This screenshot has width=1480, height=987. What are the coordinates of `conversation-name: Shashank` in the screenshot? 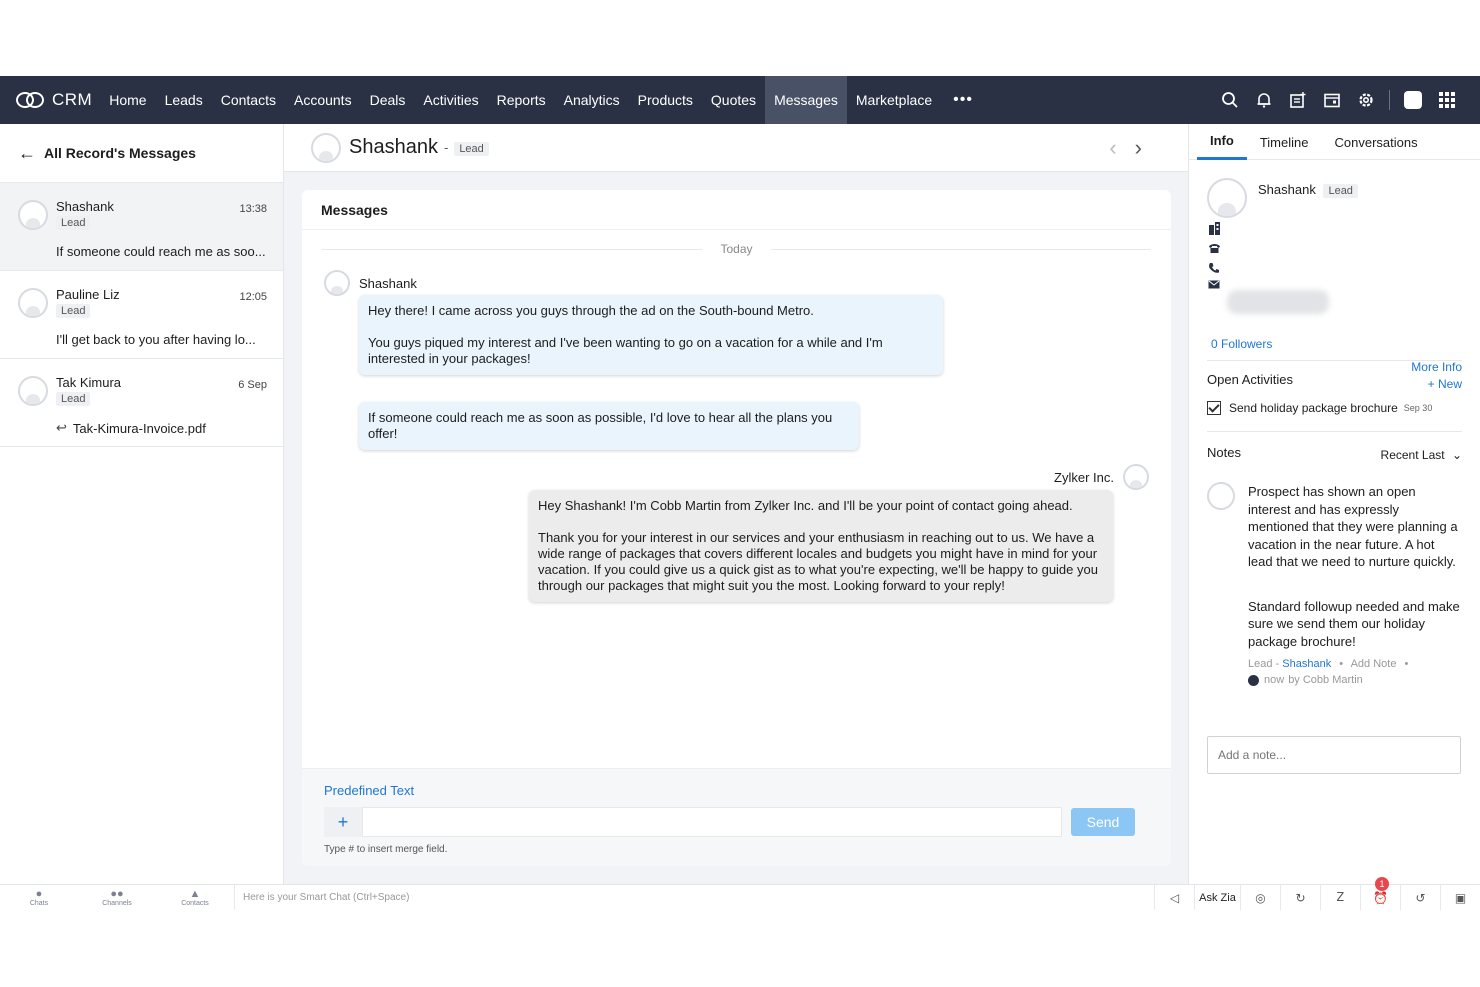 It's located at (85, 206).